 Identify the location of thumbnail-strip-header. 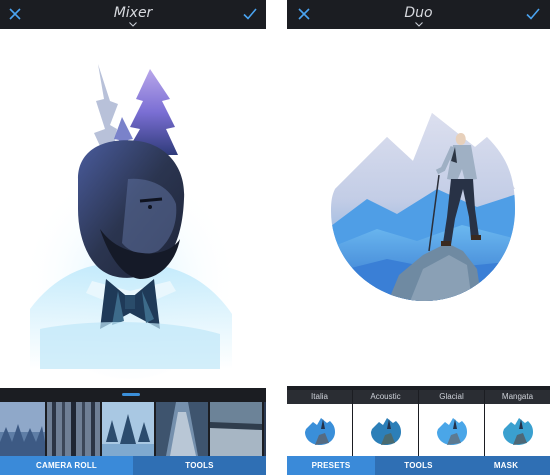
(133, 395).